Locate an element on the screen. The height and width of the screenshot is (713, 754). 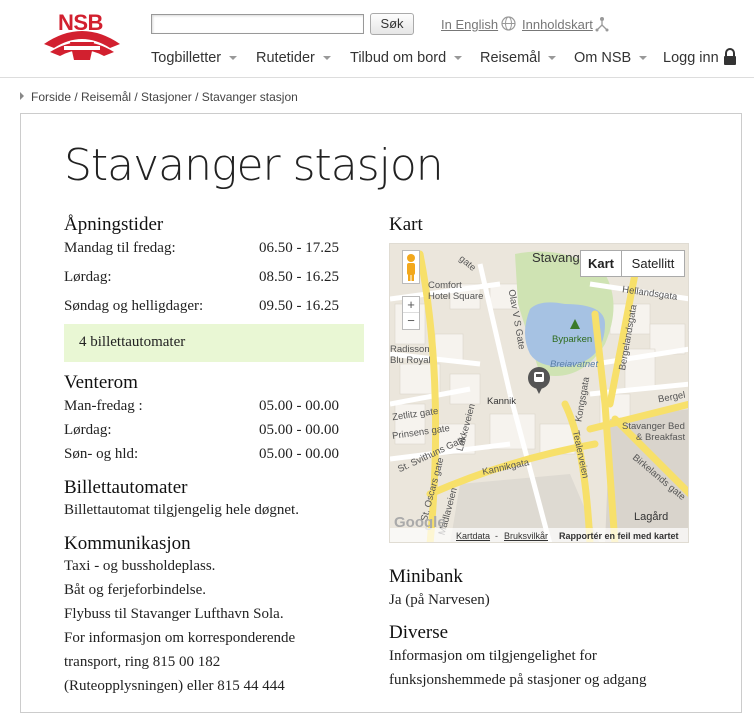
nav-togbilletter: Togbilletter is located at coordinates (194, 58).